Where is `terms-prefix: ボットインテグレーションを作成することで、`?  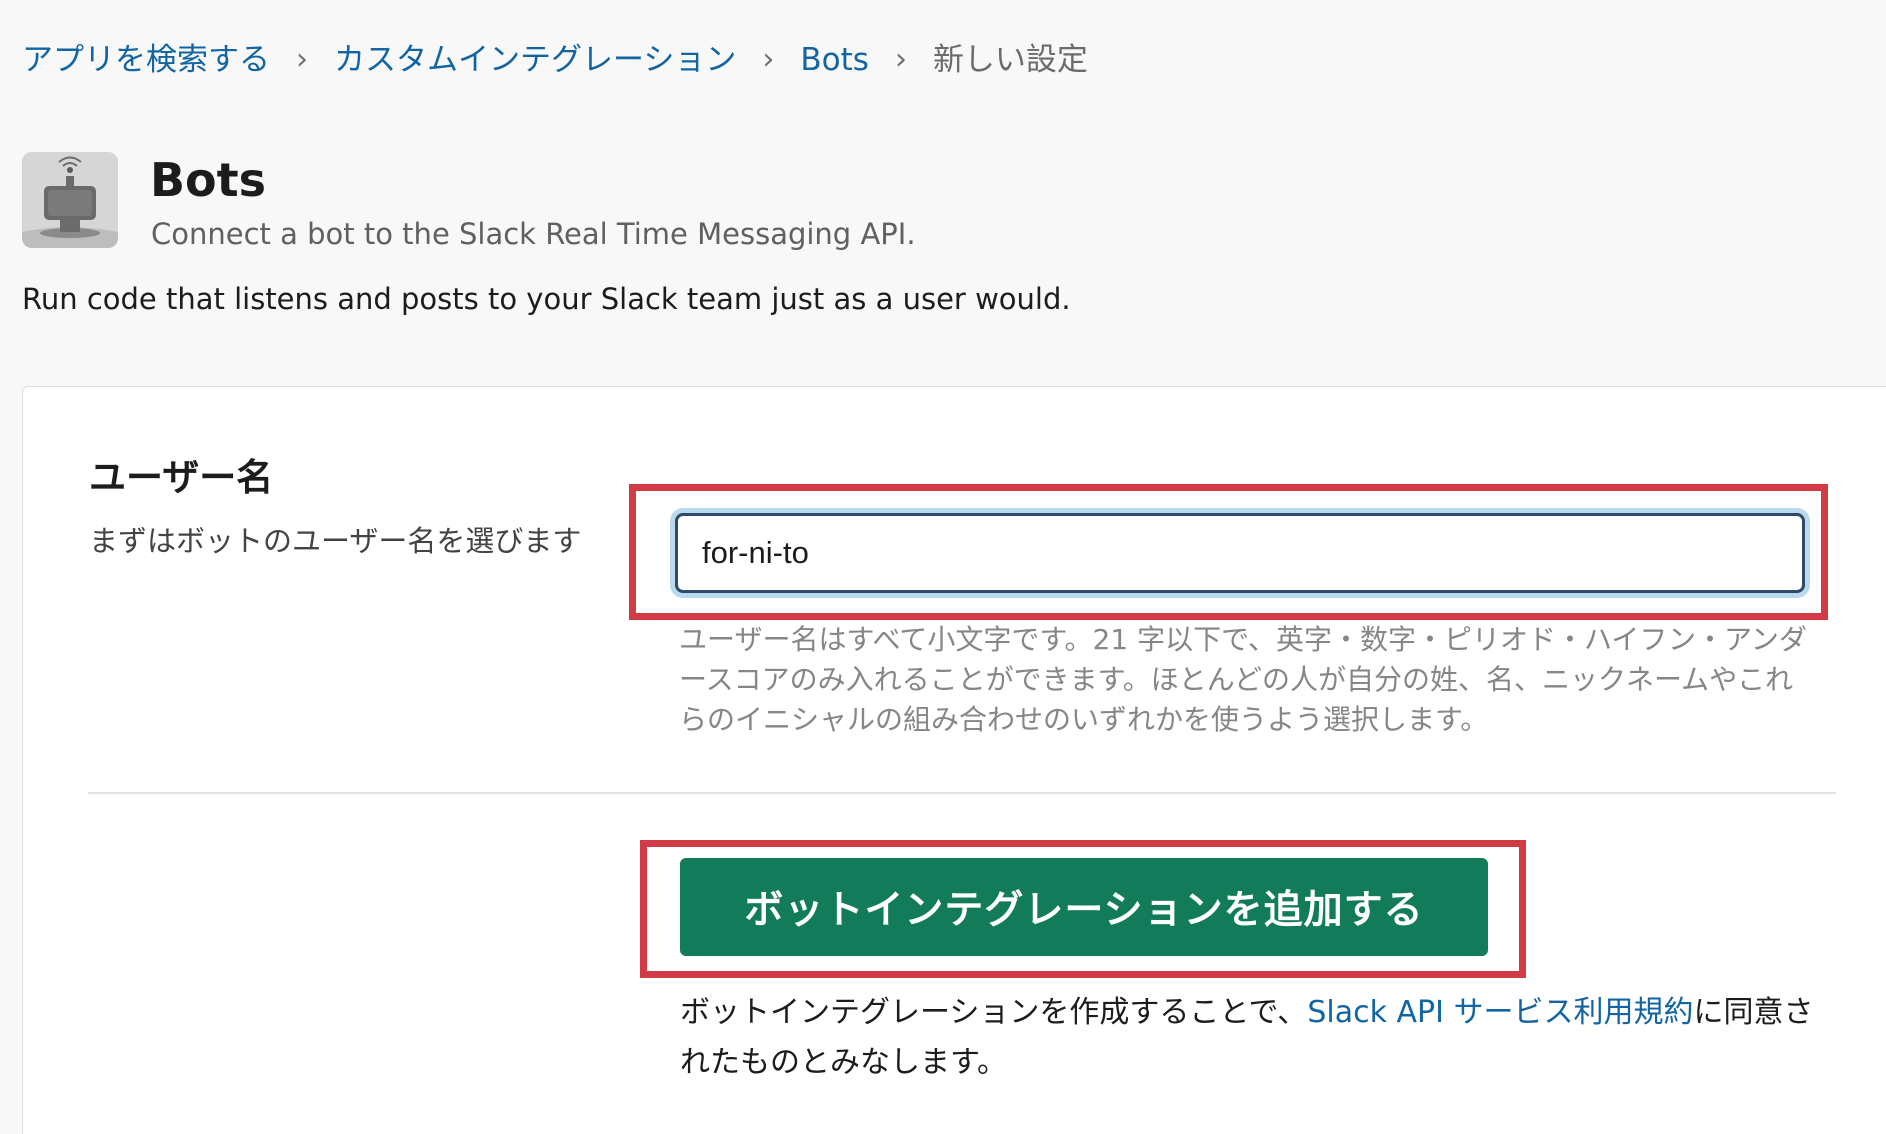
terms-prefix: ボットインテグレーションを作成することで、 is located at coordinates (994, 1012).